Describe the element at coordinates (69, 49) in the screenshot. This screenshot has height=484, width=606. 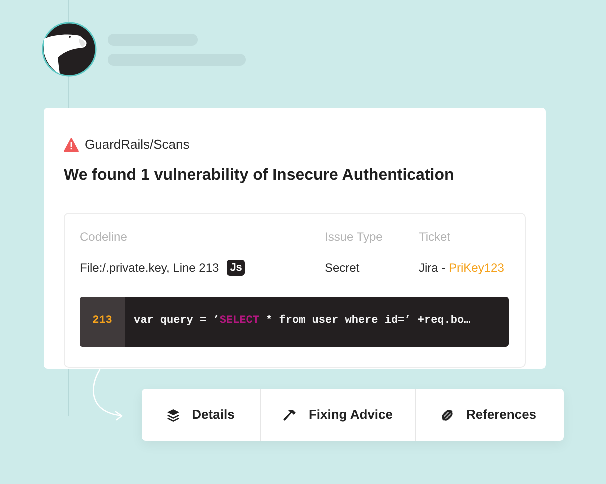
I see `avatar-icon` at that location.